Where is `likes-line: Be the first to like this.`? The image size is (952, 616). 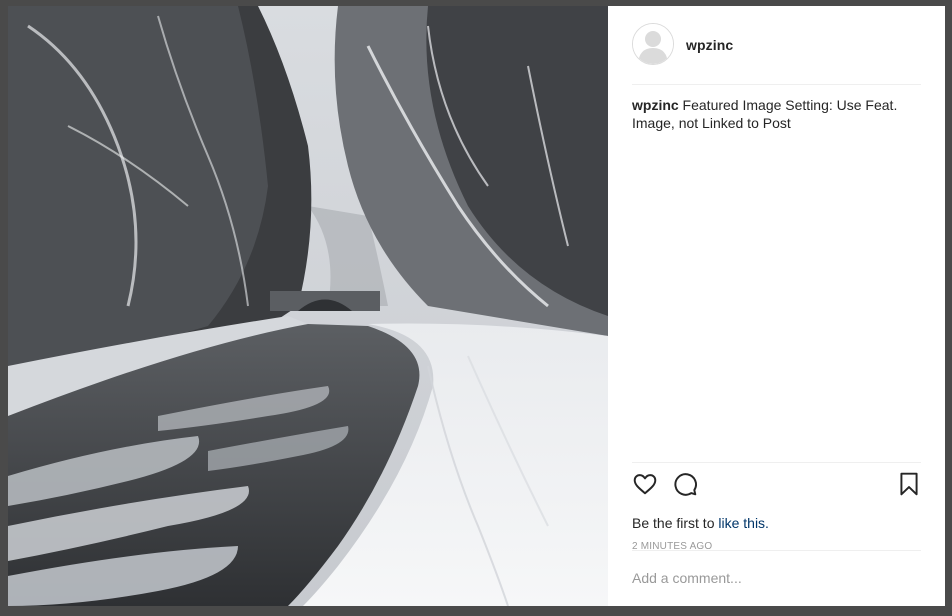
likes-line: Be the first to like this. is located at coordinates (776, 523).